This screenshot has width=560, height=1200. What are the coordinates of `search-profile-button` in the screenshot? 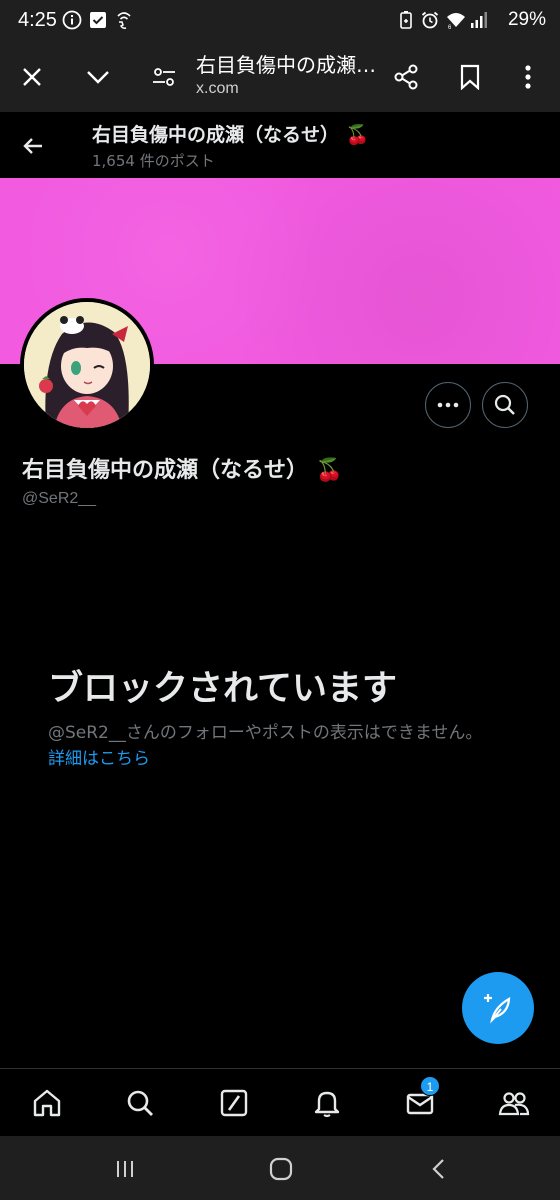 It's located at (505, 405).